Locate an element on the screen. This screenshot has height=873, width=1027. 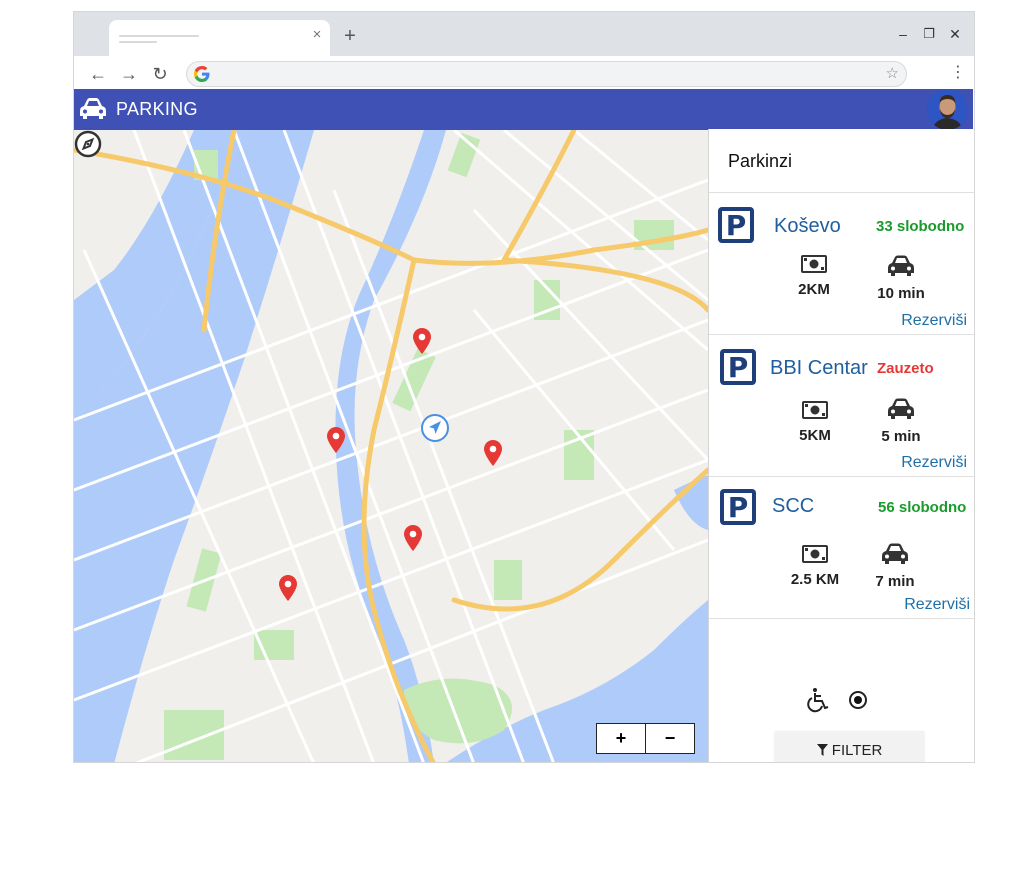
compass-icon is located at coordinates (88, 144).